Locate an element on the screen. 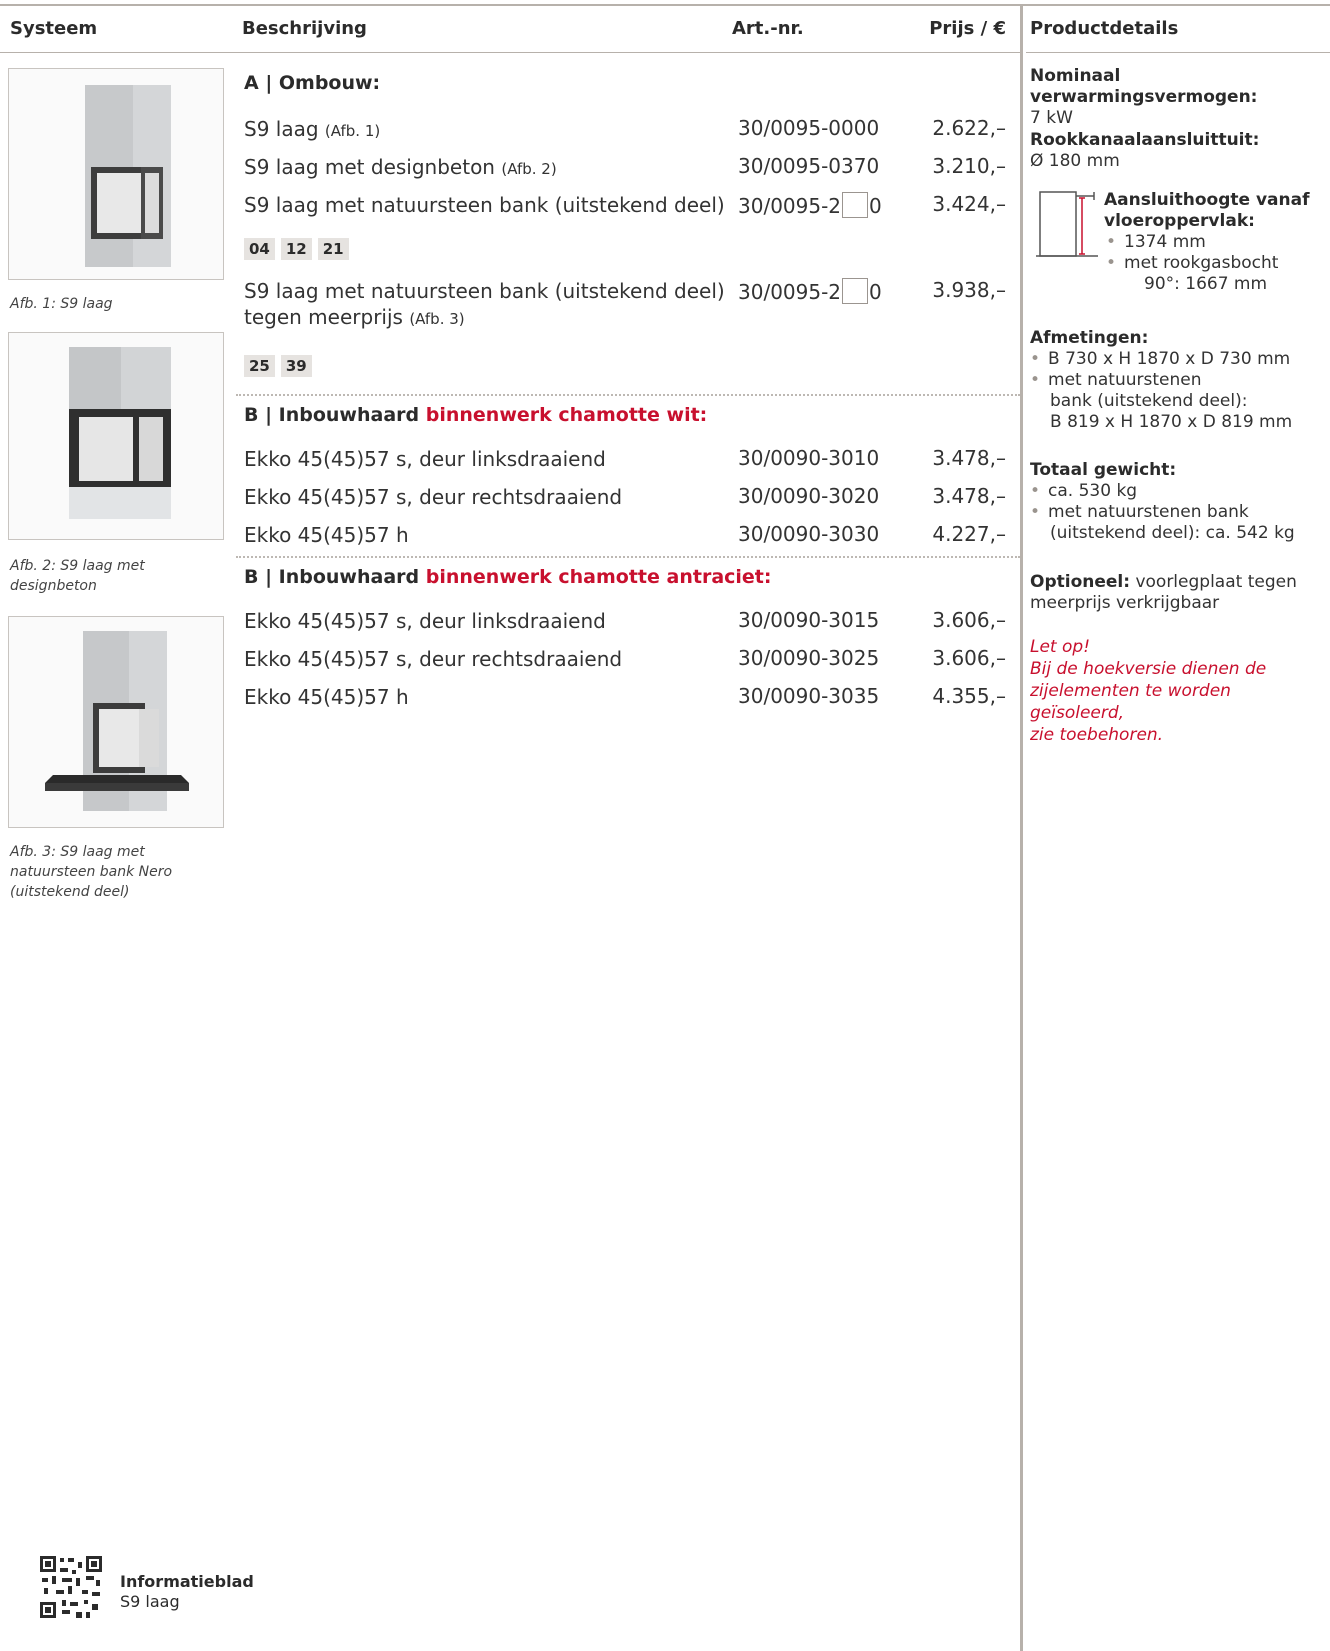 Image resolution: width=1330 pixels, height=1651 pixels. color-chips-1: 04 12 21 is located at coordinates (299, 249).